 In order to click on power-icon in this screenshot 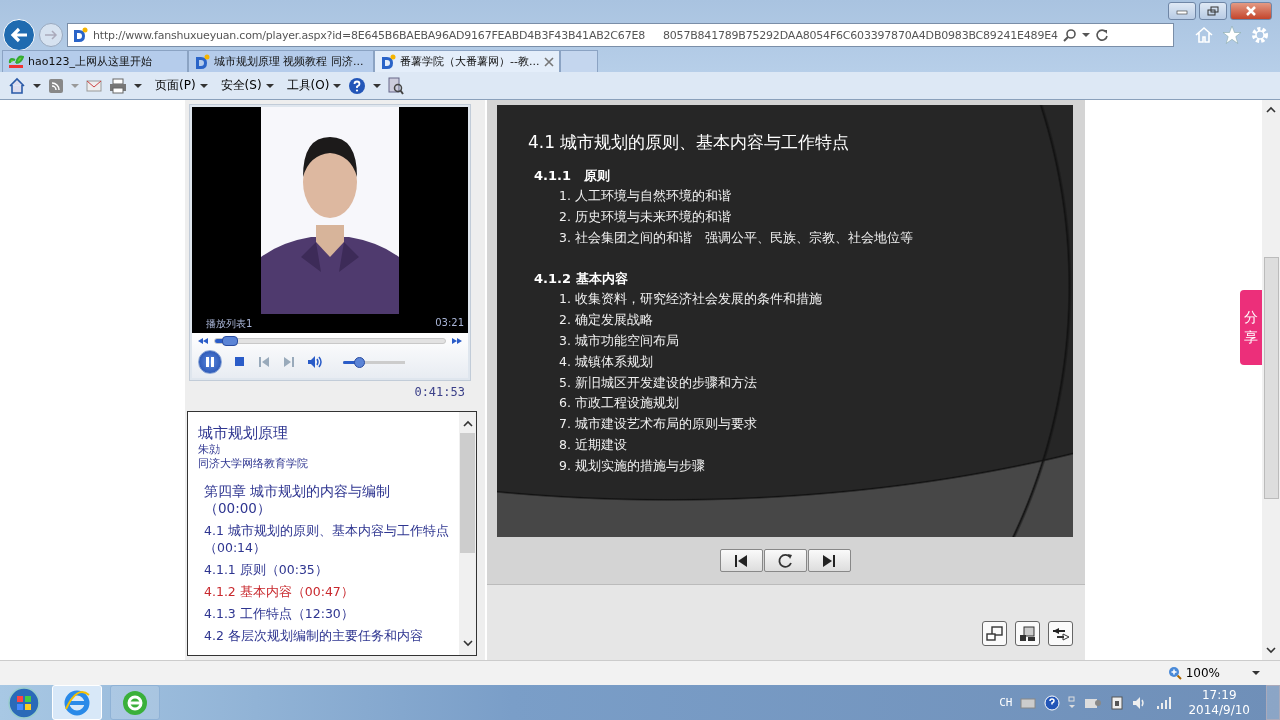, I will do `click(1117, 702)`.